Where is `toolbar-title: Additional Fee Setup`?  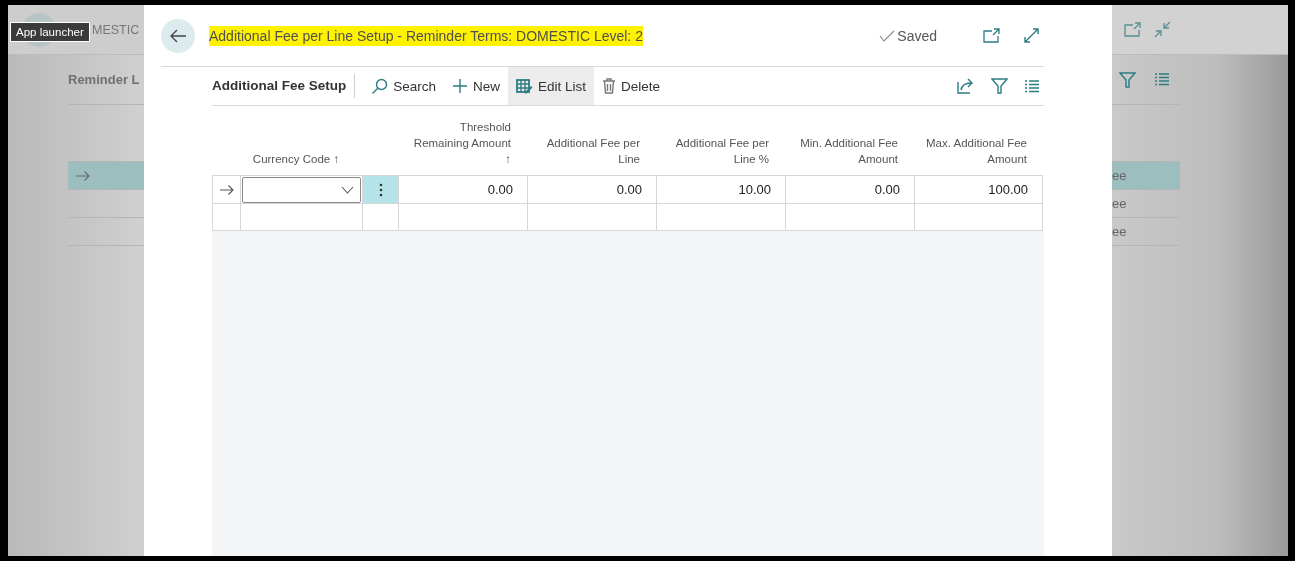
toolbar-title: Additional Fee Setup is located at coordinates (284, 86).